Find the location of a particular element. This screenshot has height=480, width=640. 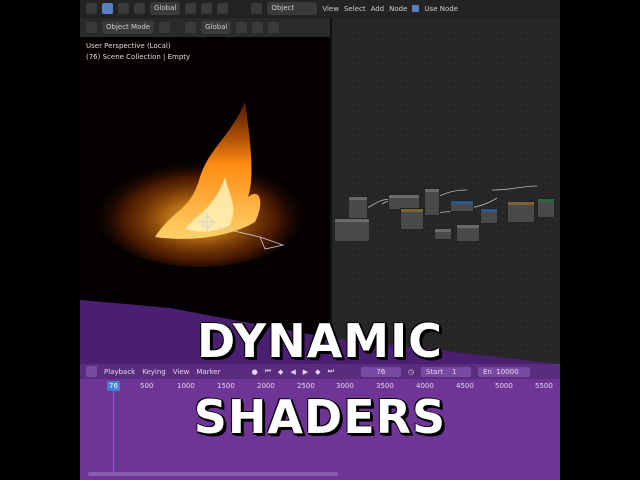

end-field: En 10000 is located at coordinates (503, 371).